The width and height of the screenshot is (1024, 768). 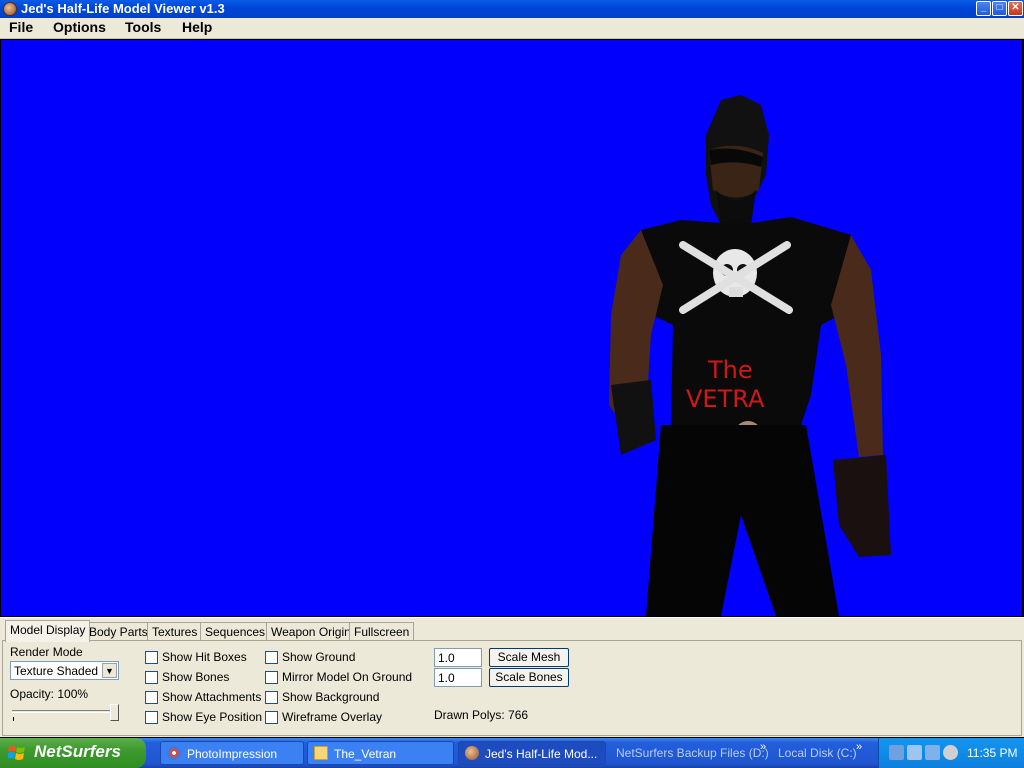 What do you see at coordinates (730, 370) in the screenshot?
I see `shirt-text-the: The` at bounding box center [730, 370].